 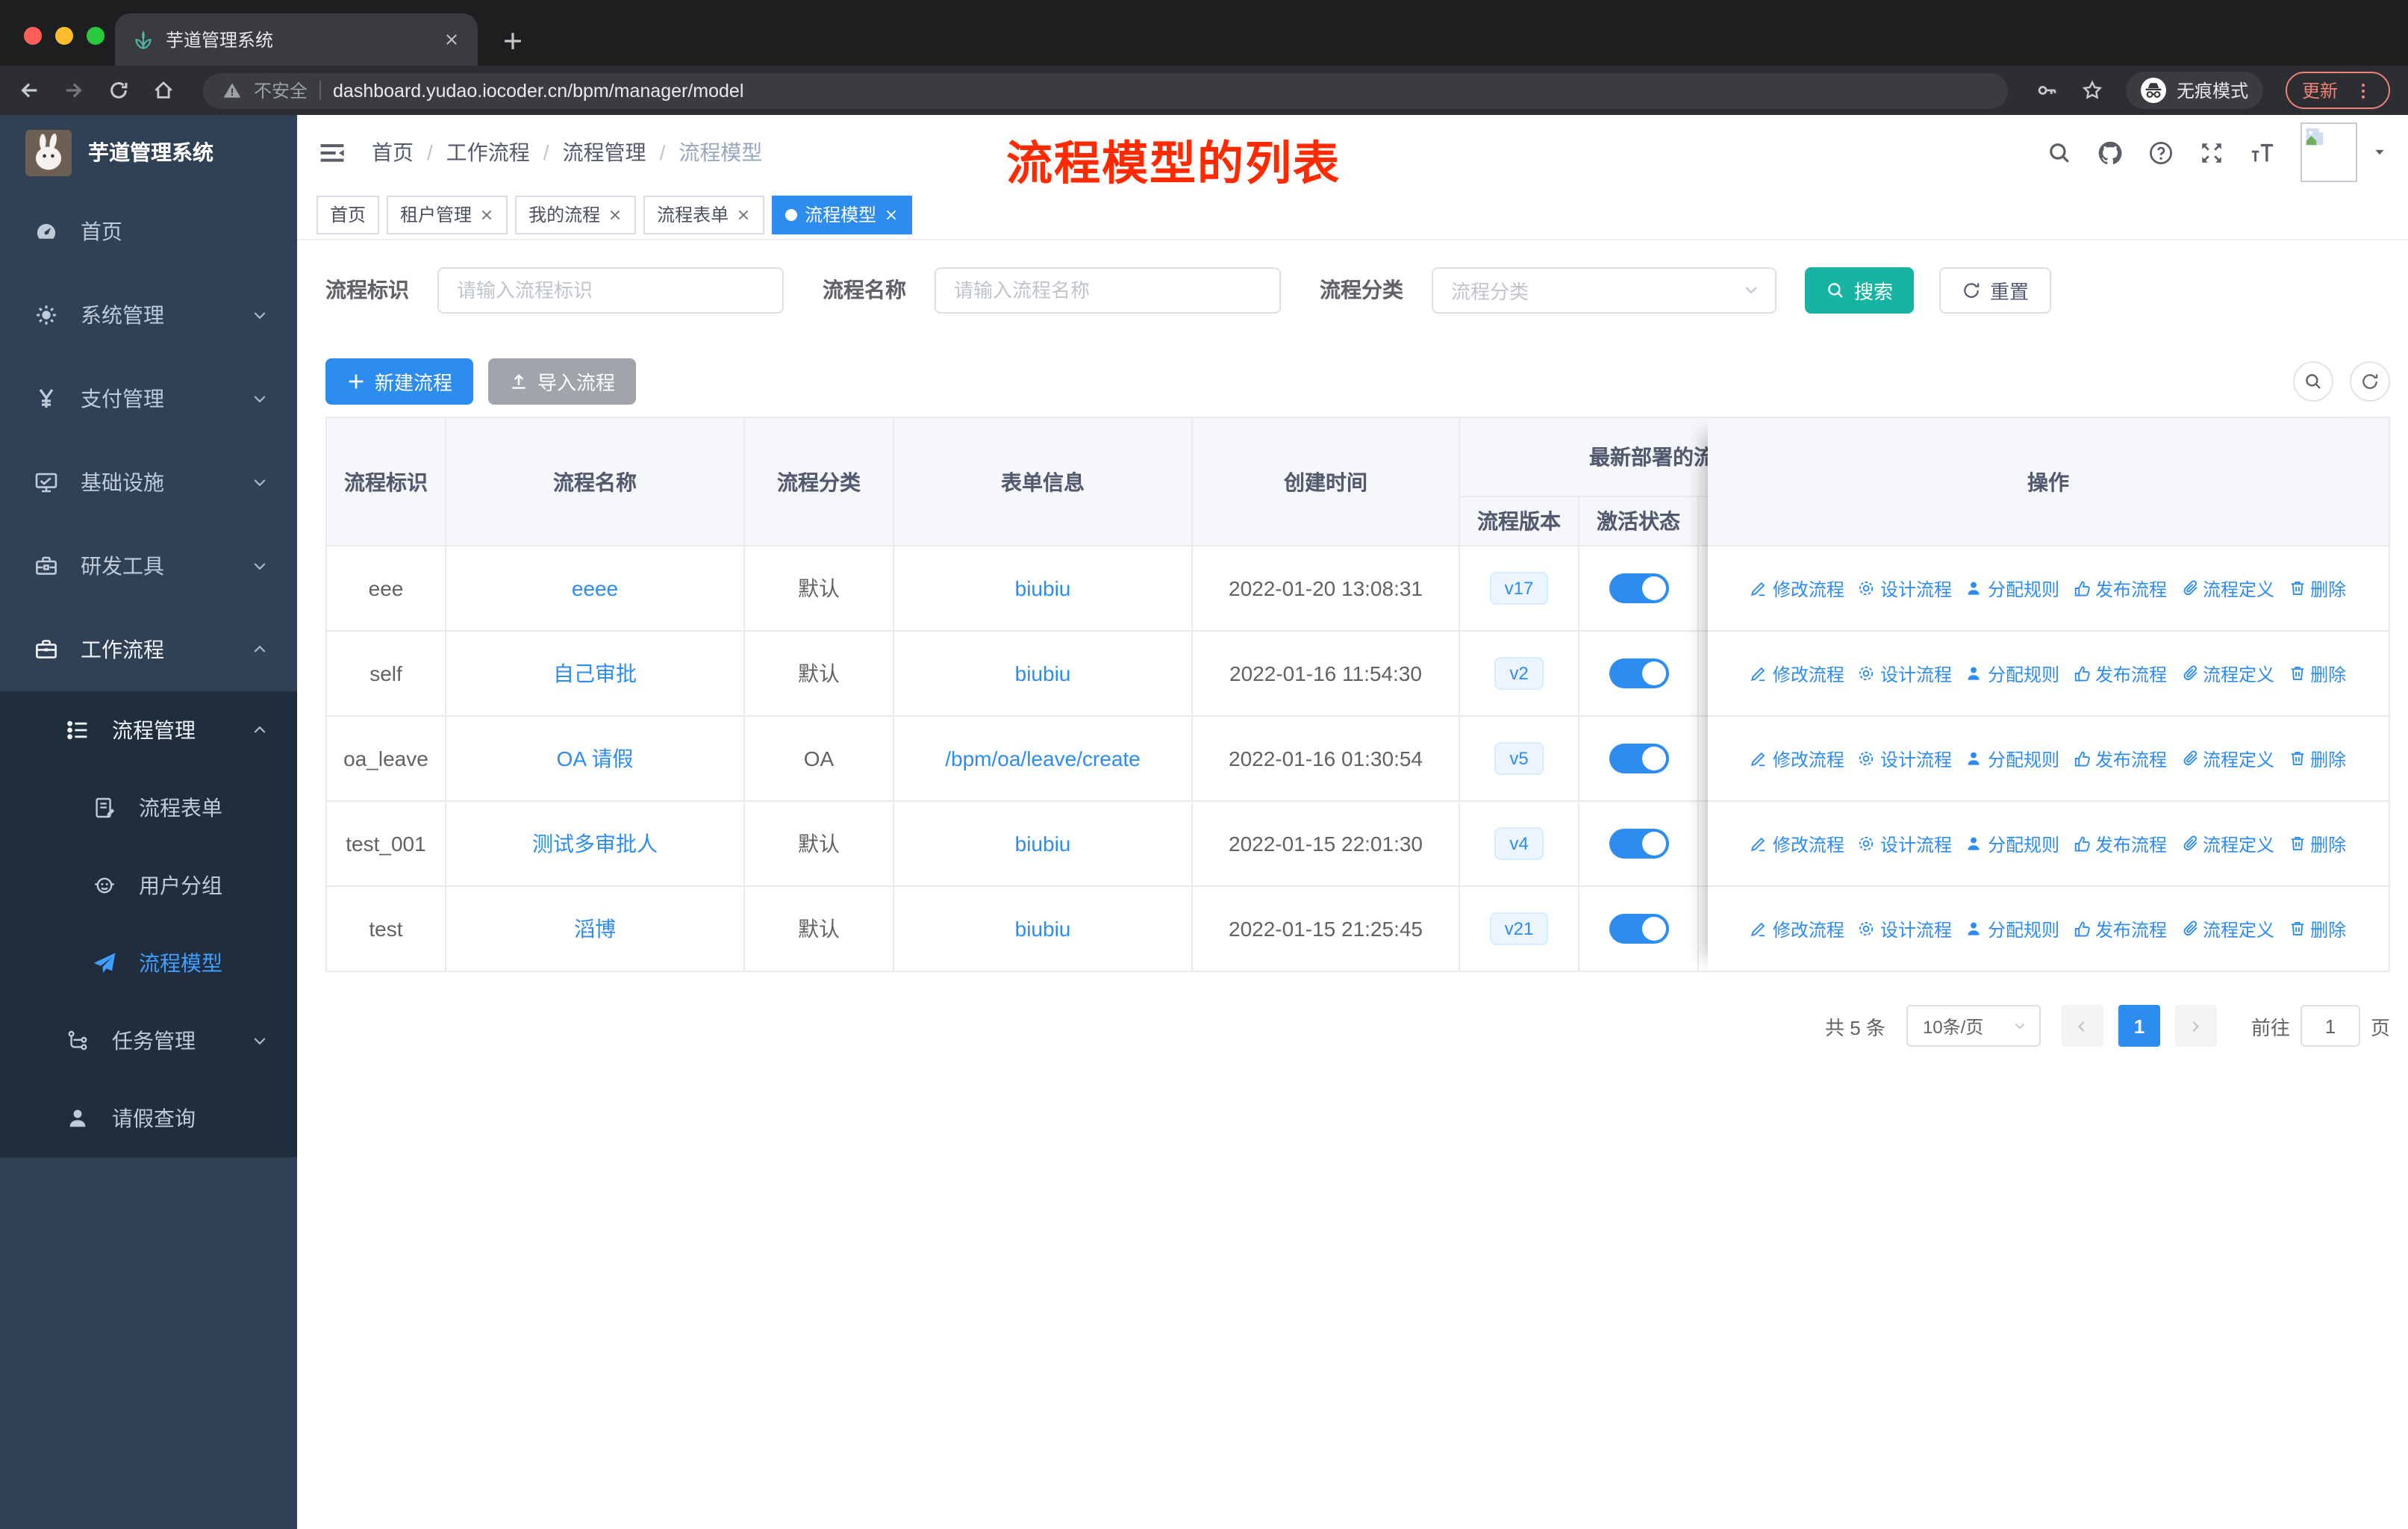 I want to click on reload-icon, so click(x=118, y=90).